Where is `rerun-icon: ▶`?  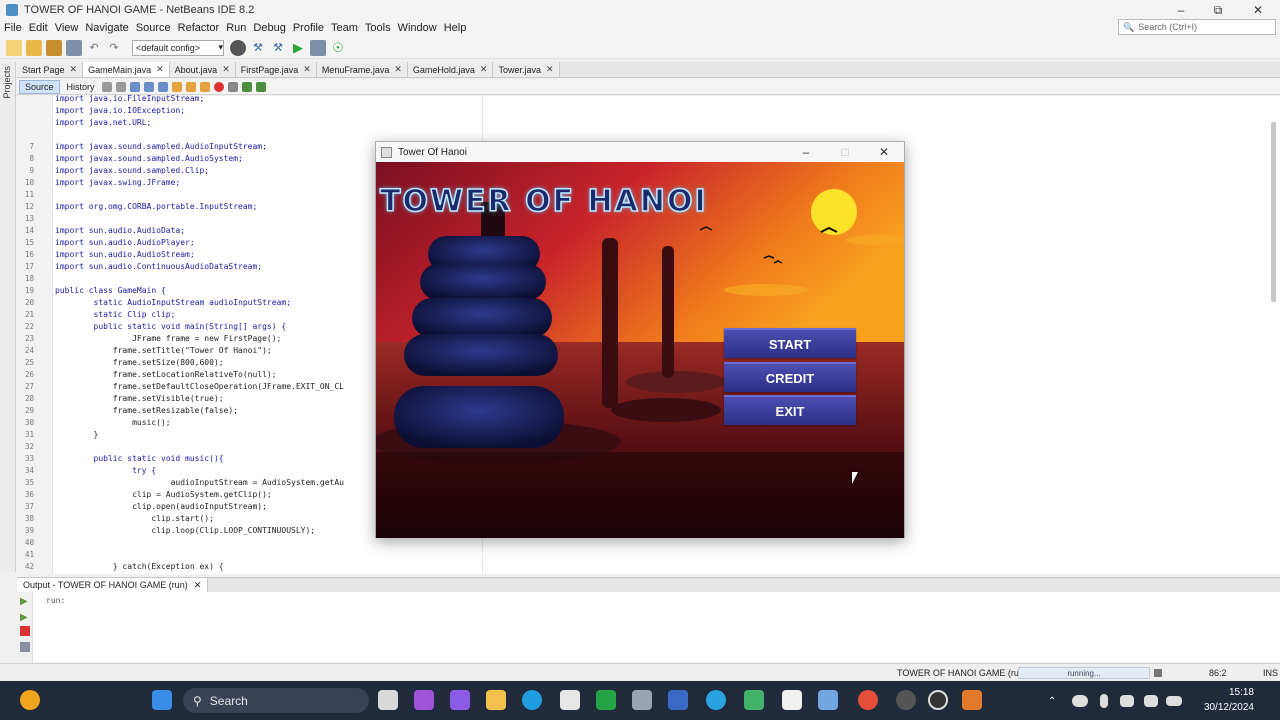
rerun-icon: ▶ is located at coordinates (24, 601).